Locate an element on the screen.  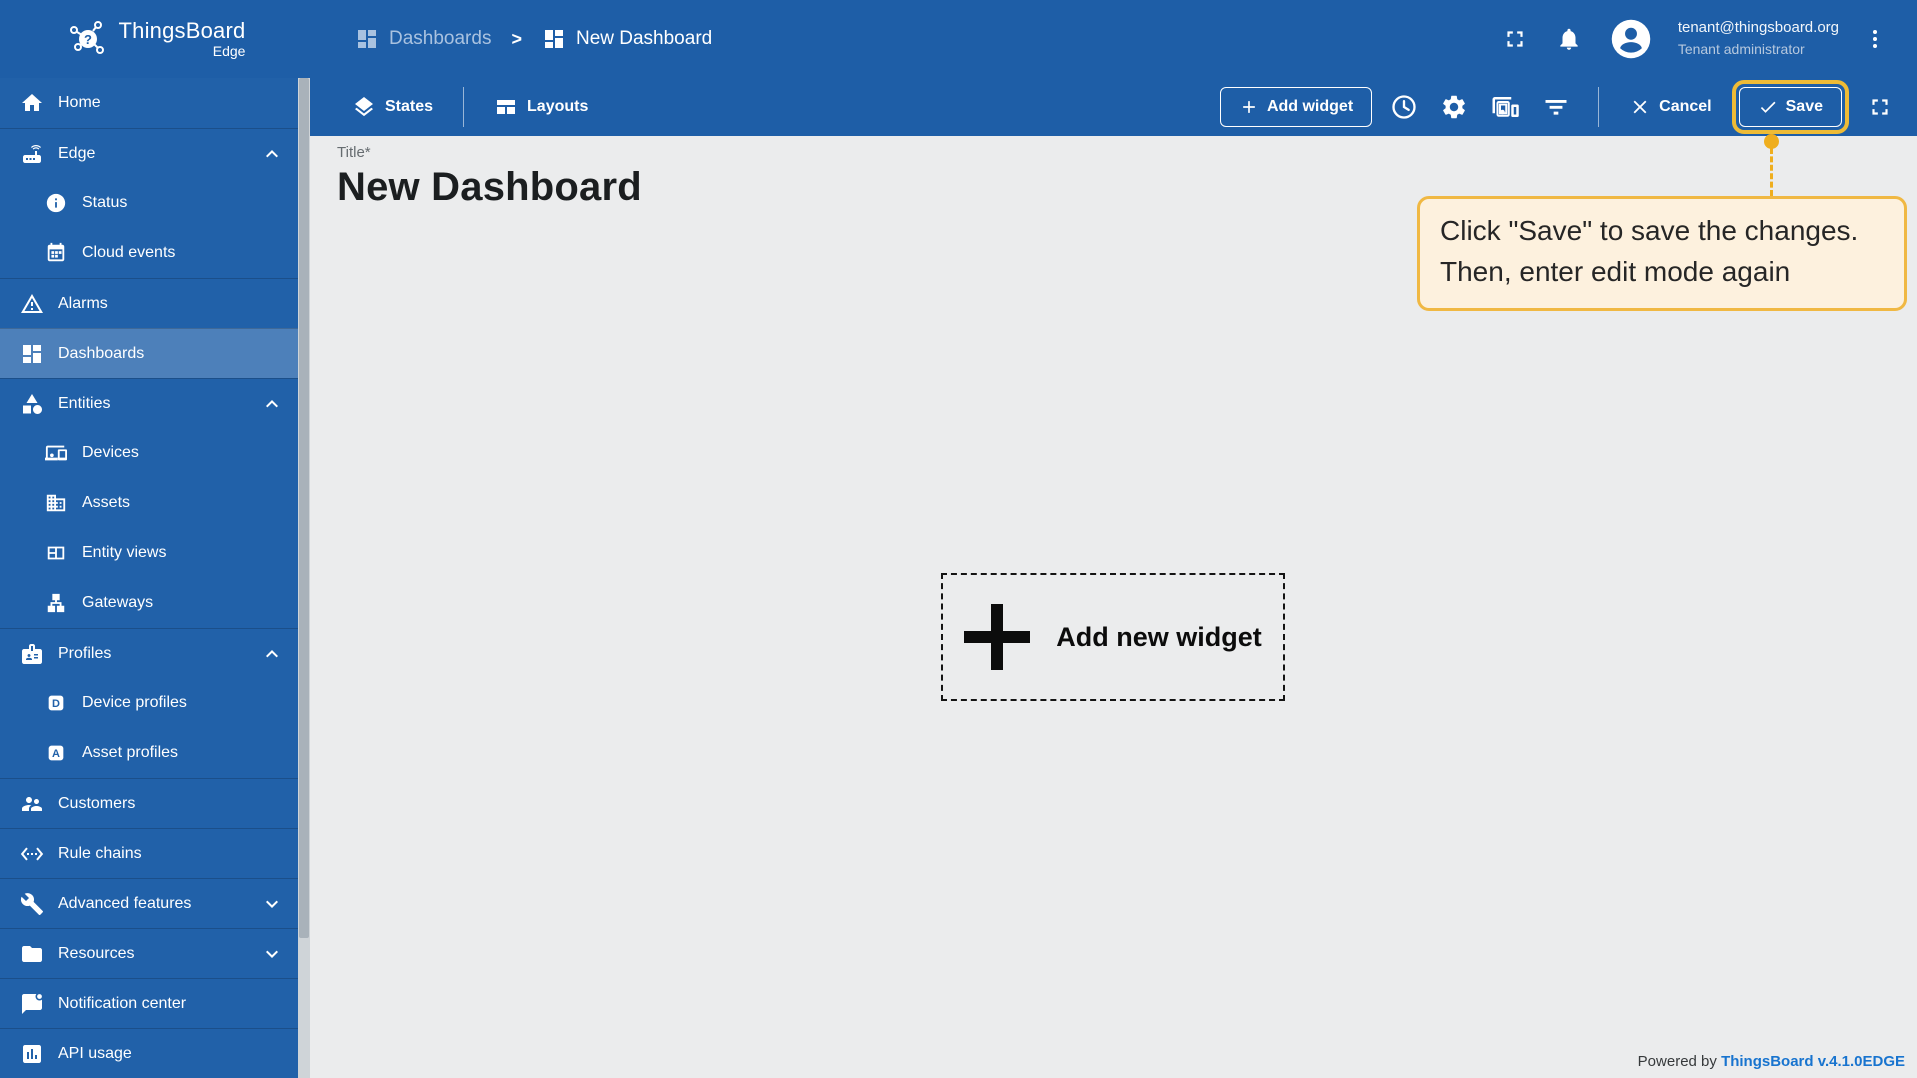
thingsboard-logo: ? ThingsBoard Edge is located at coordinates (155, 39).